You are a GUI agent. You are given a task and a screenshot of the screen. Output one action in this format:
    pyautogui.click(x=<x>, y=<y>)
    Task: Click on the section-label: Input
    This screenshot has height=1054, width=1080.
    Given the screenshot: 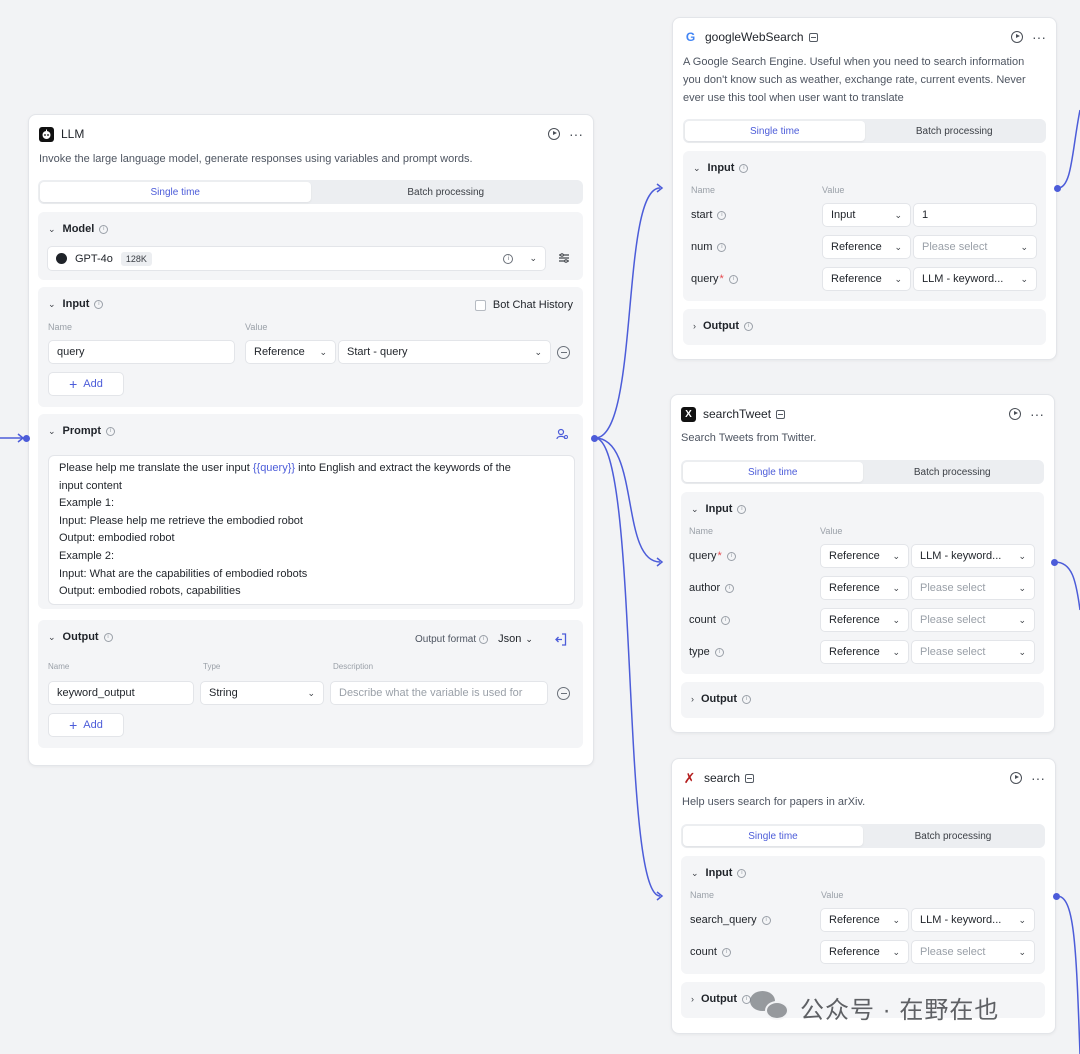 What is the action you would take?
    pyautogui.click(x=721, y=168)
    